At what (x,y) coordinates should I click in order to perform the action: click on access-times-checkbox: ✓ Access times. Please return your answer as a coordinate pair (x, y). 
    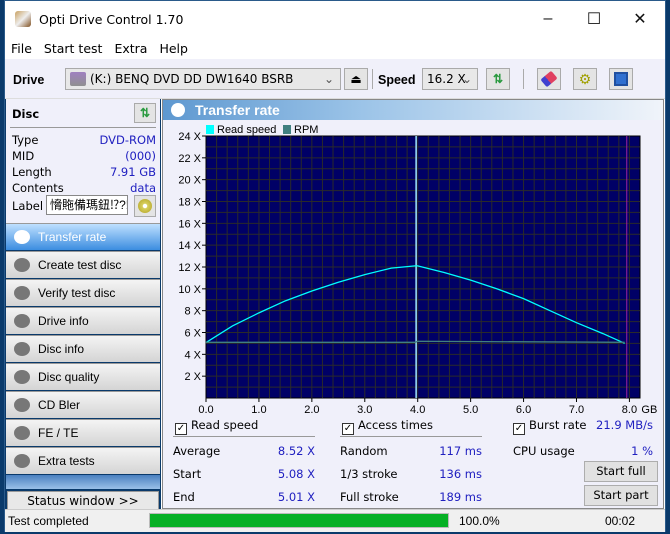
    Looking at the image, I should click on (414, 426).